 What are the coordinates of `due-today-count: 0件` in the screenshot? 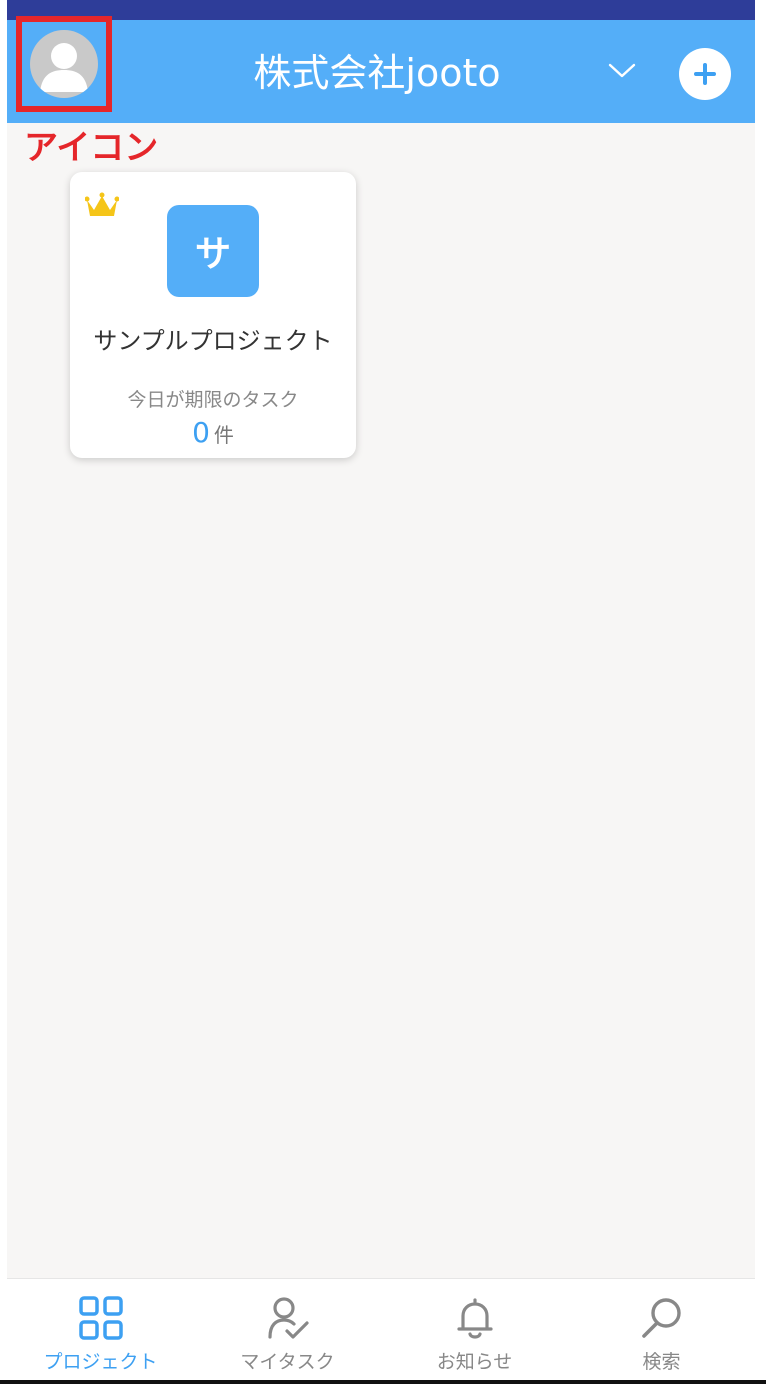 It's located at (213, 435).